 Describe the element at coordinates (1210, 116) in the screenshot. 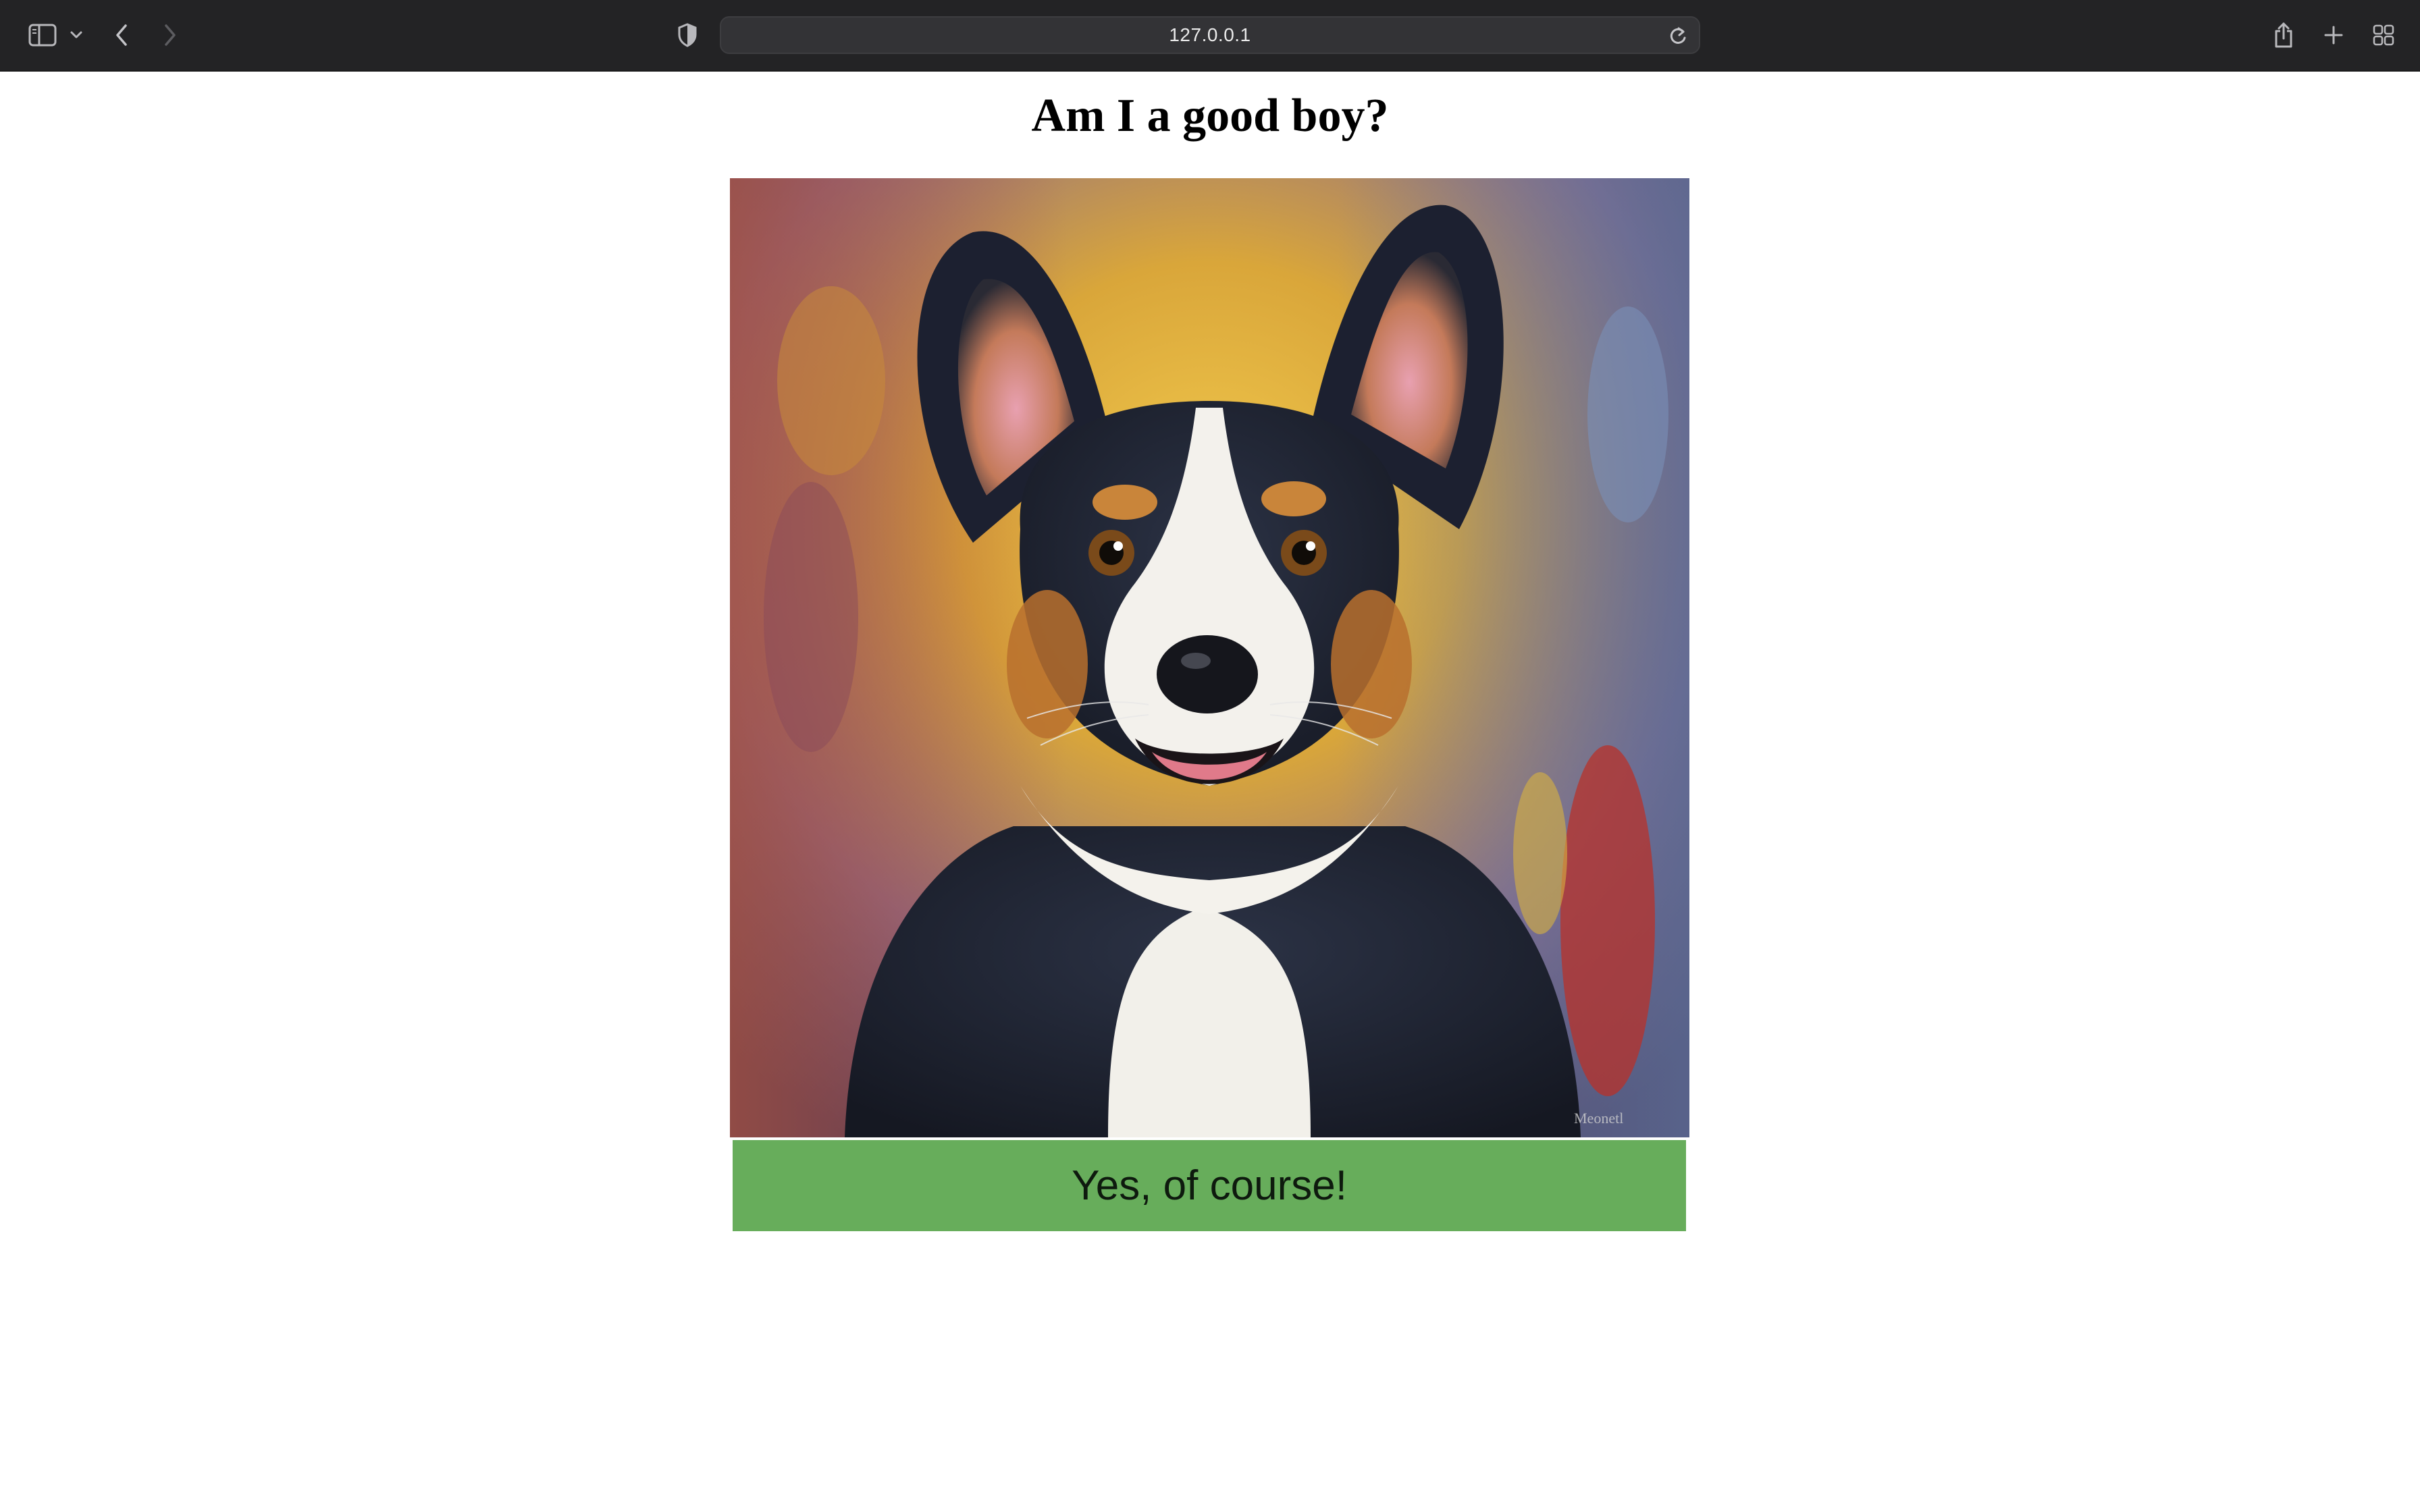

I see `page-title: Am I a good boy?` at that location.